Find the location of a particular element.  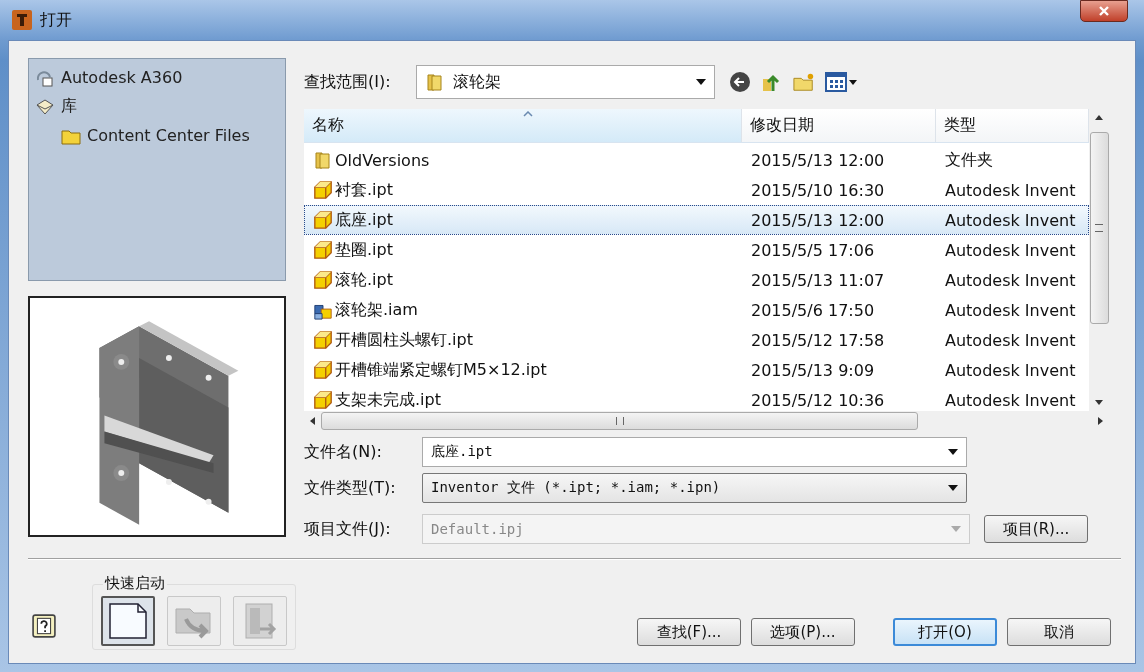

file-name: 开槽圆柱头螺钉.ipt is located at coordinates (404, 340).